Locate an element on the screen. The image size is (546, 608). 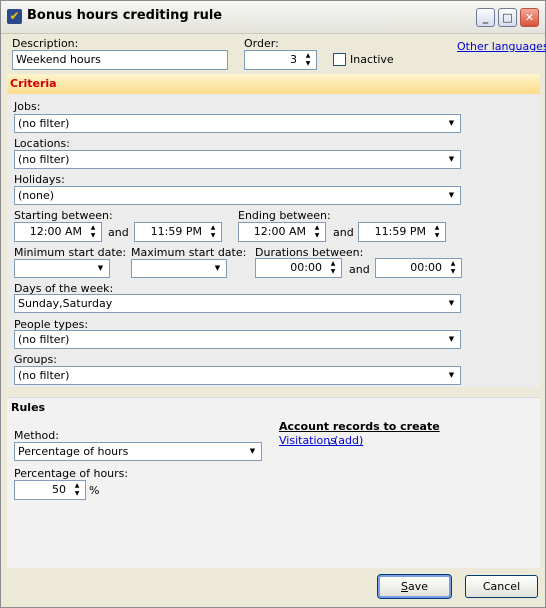
maximize-icon: □ is located at coordinates (507, 17).